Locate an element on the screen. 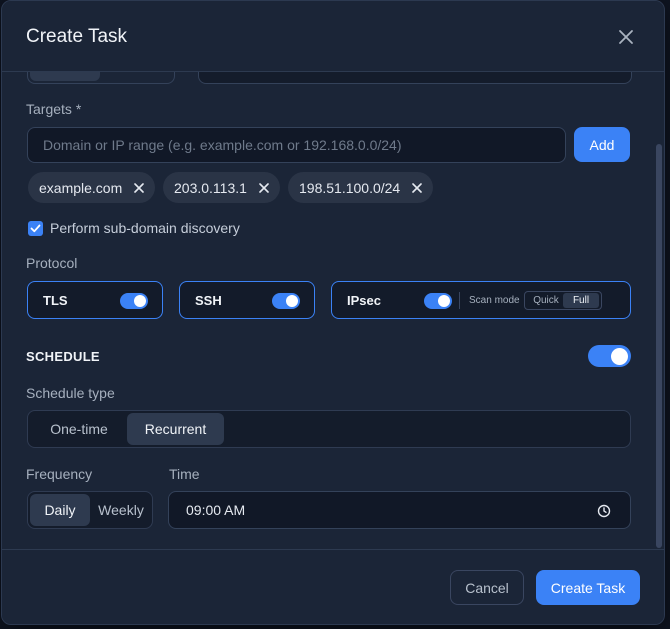  subdomain-label: Perform sub-domain discovery is located at coordinates (145, 228).